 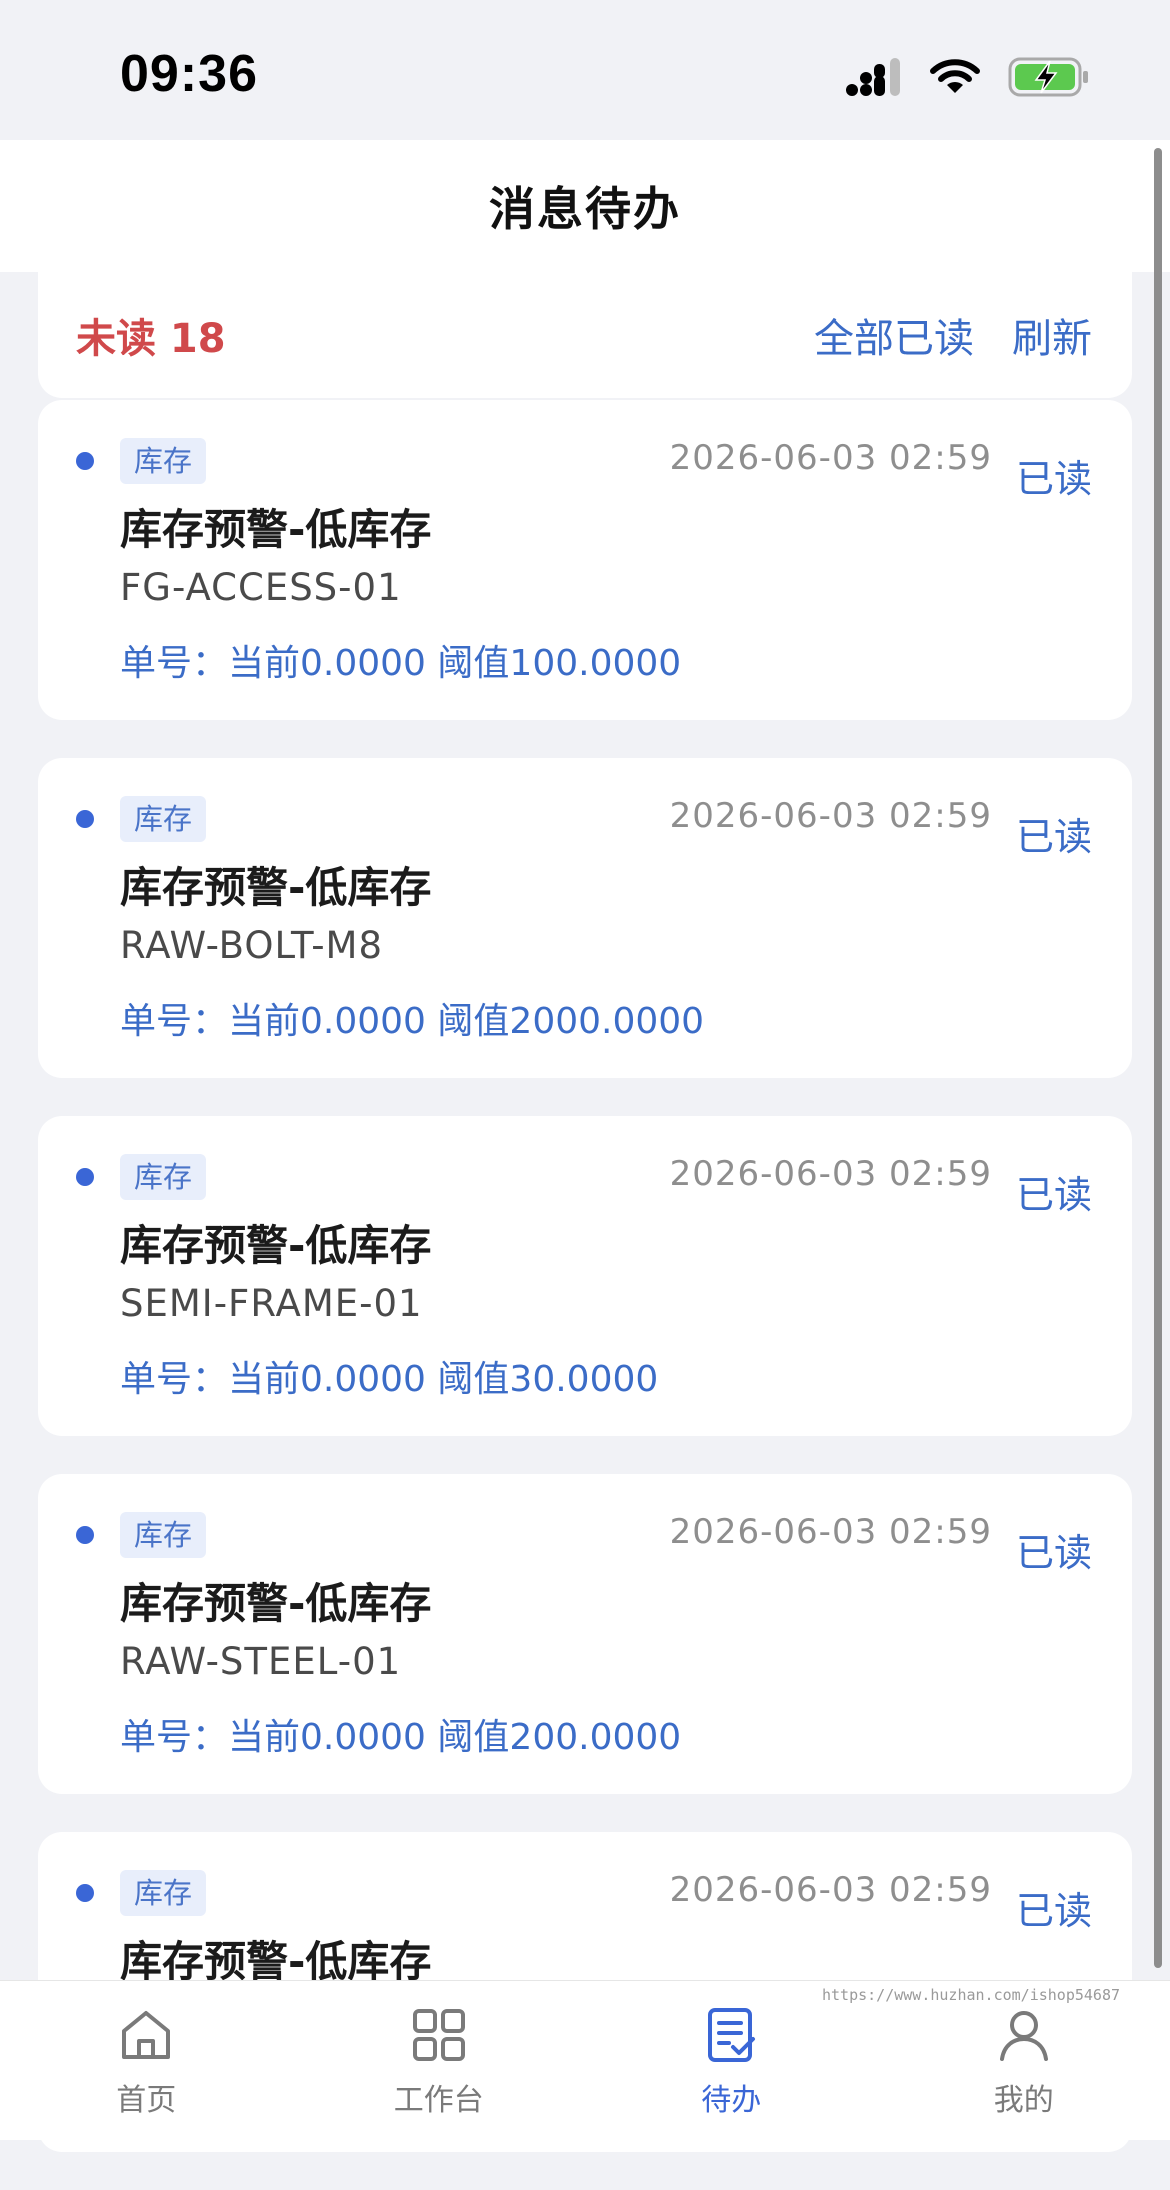 What do you see at coordinates (1024, 2097) in the screenshot?
I see `tab-mine-label: 我的` at bounding box center [1024, 2097].